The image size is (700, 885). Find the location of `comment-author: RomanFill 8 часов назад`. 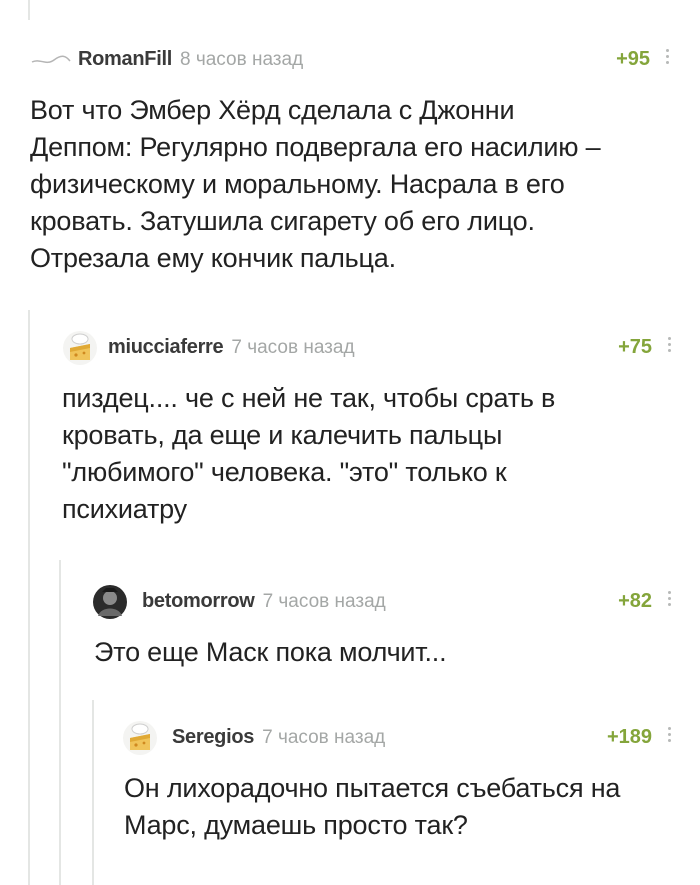

comment-author: RomanFill 8 часов назад is located at coordinates (190, 59).